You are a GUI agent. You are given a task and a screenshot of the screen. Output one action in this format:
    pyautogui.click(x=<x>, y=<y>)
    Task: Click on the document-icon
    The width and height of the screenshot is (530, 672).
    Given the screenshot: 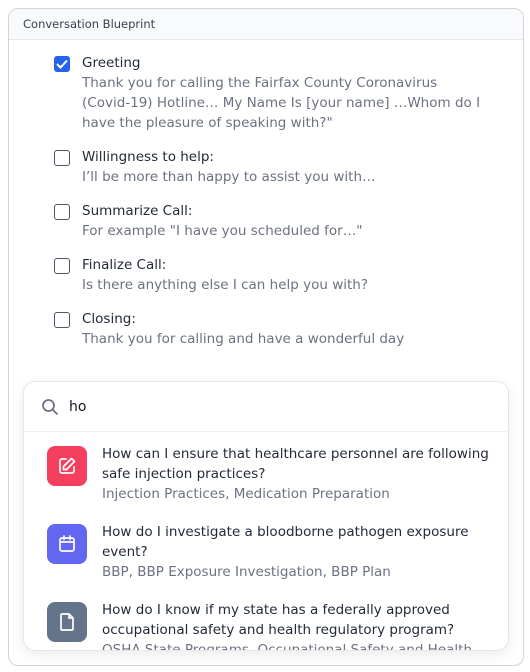 What is the action you would take?
    pyautogui.click(x=67, y=622)
    